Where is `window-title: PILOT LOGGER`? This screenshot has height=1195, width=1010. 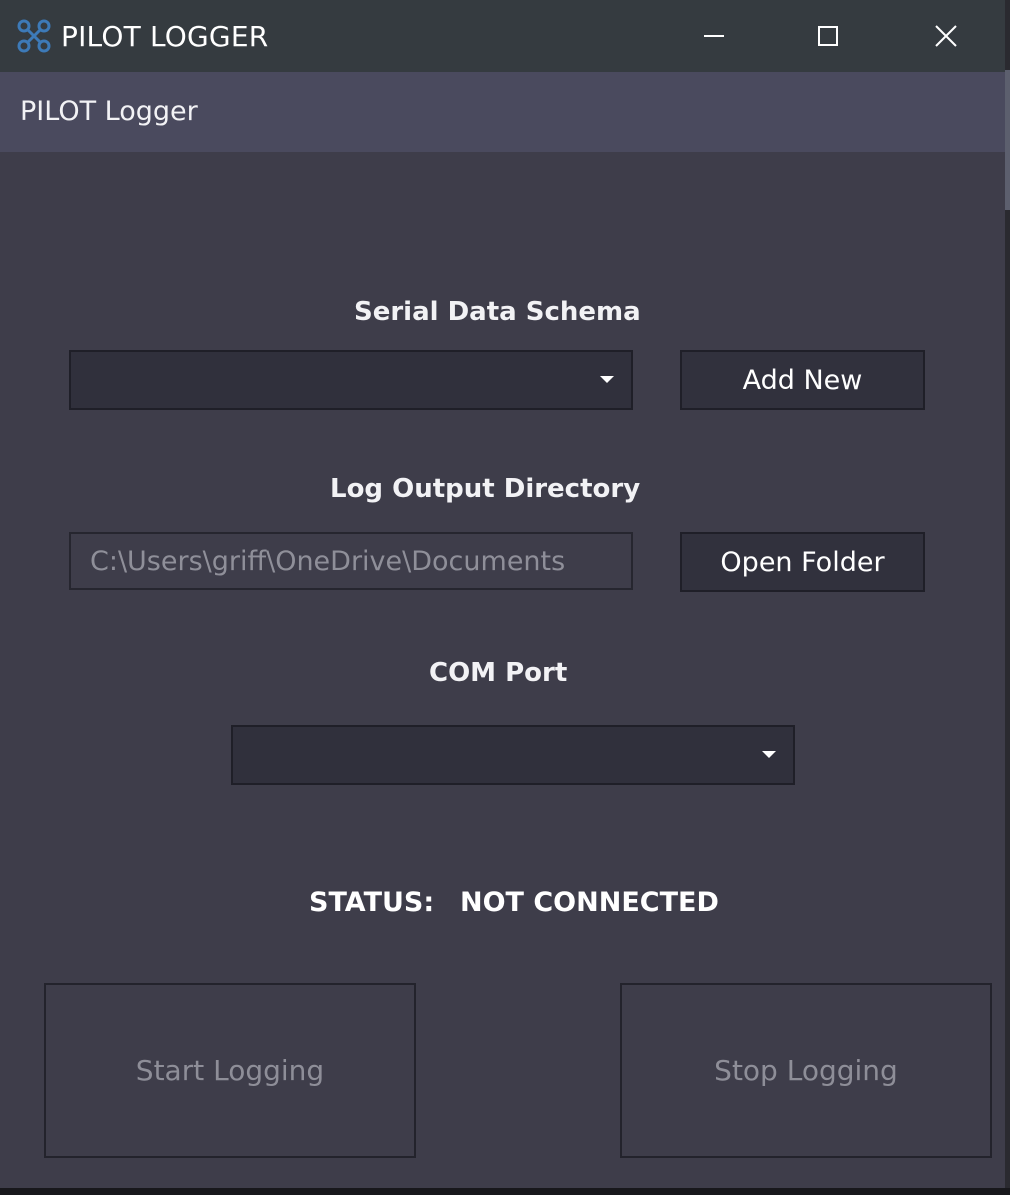
window-title: PILOT LOGGER is located at coordinates (165, 36).